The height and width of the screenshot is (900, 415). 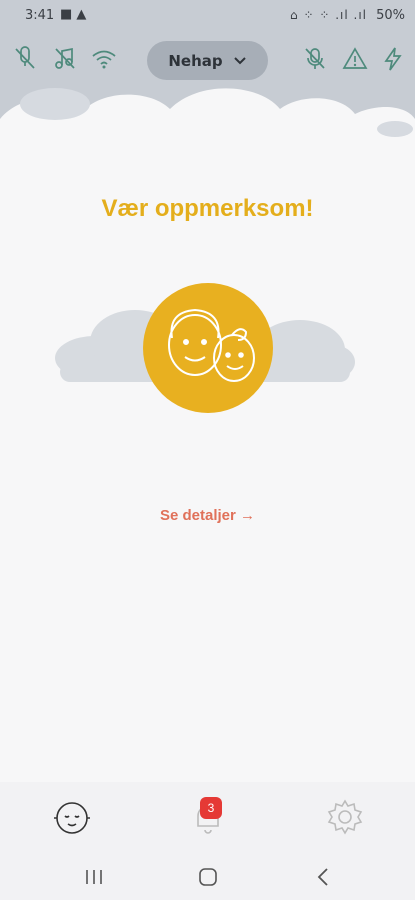 I want to click on alert-title: Vær oppmerksom!, so click(x=207, y=208).